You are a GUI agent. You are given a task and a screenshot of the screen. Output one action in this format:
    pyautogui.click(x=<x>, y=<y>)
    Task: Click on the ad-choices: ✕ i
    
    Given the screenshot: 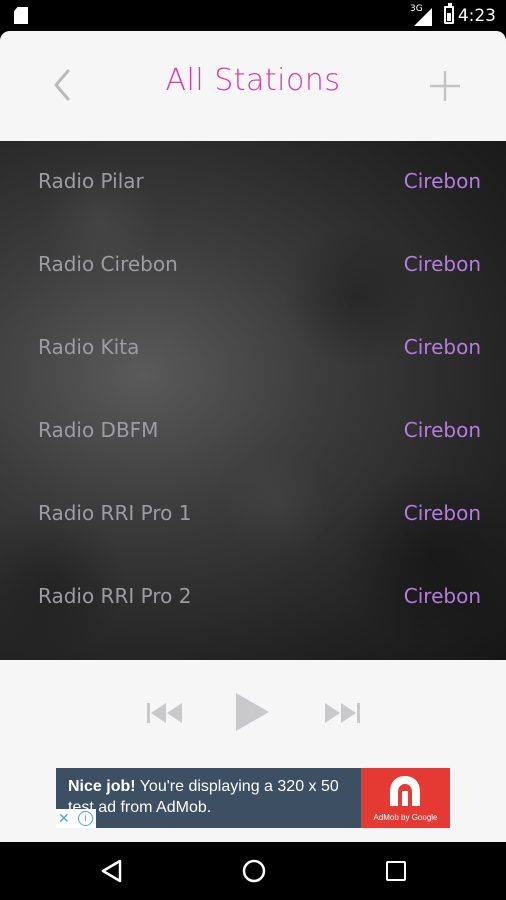 What is the action you would take?
    pyautogui.click(x=76, y=818)
    